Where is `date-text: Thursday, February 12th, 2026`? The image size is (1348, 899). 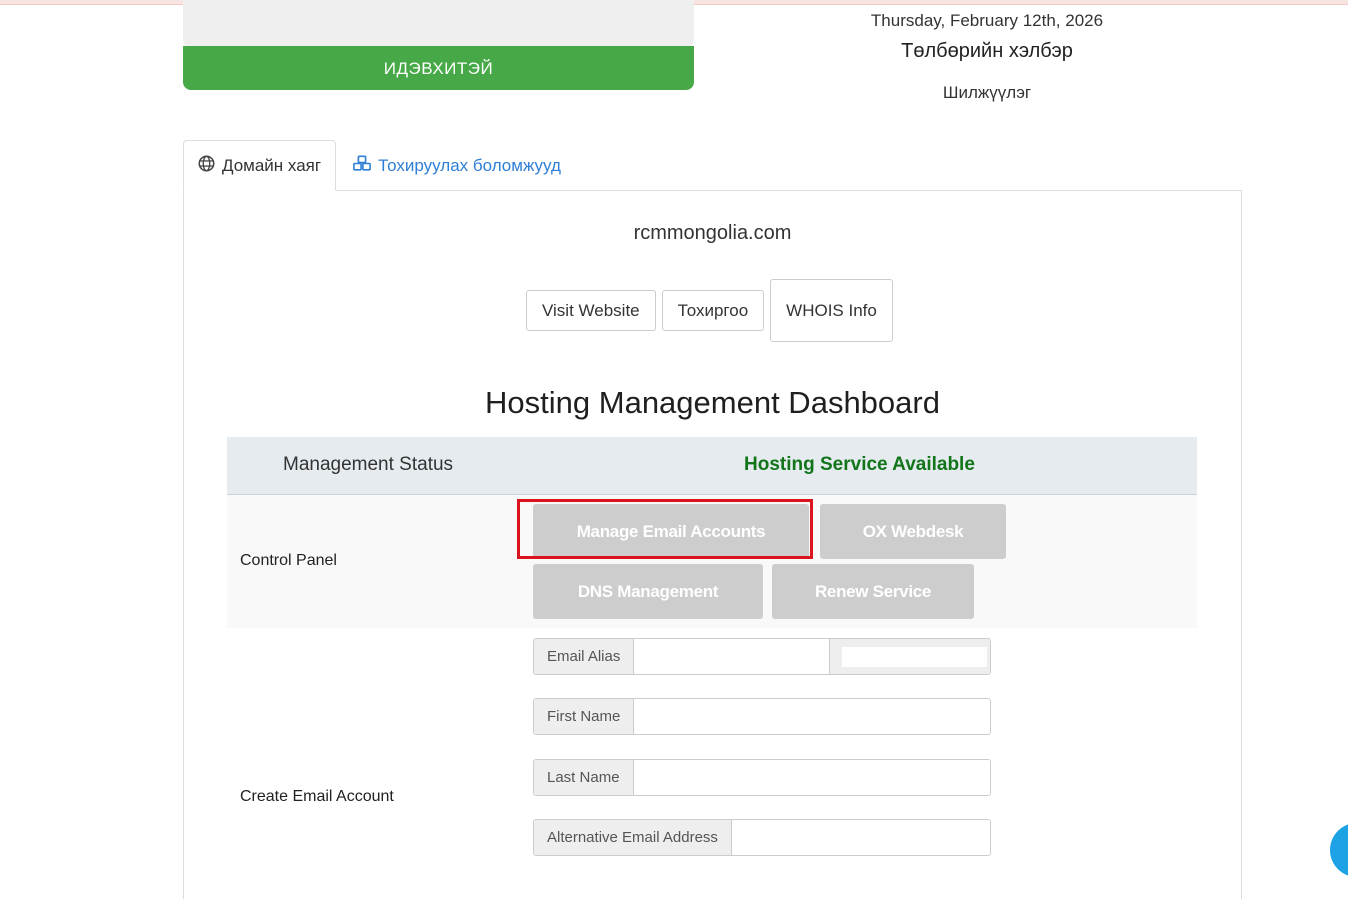
date-text: Thursday, February 12th, 2026 is located at coordinates (987, 20).